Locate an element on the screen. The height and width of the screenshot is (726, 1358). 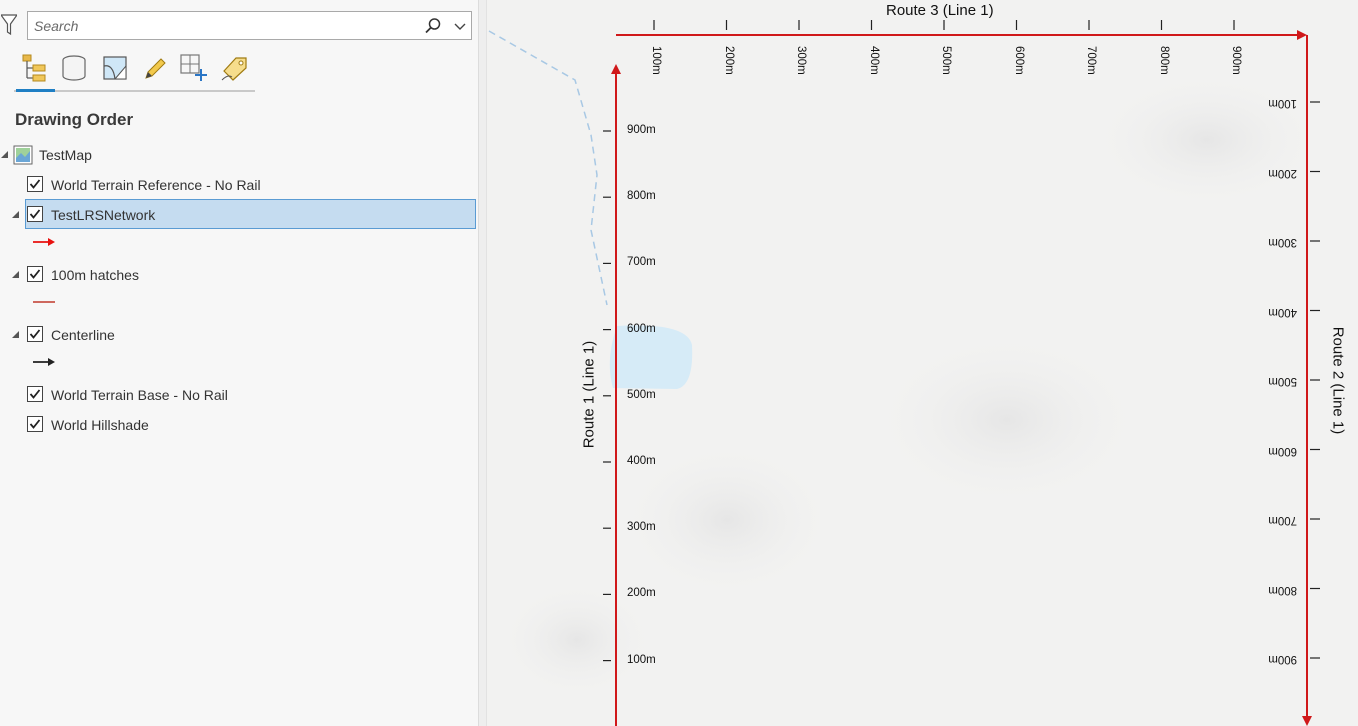
database-icon is located at coordinates (74, 68).